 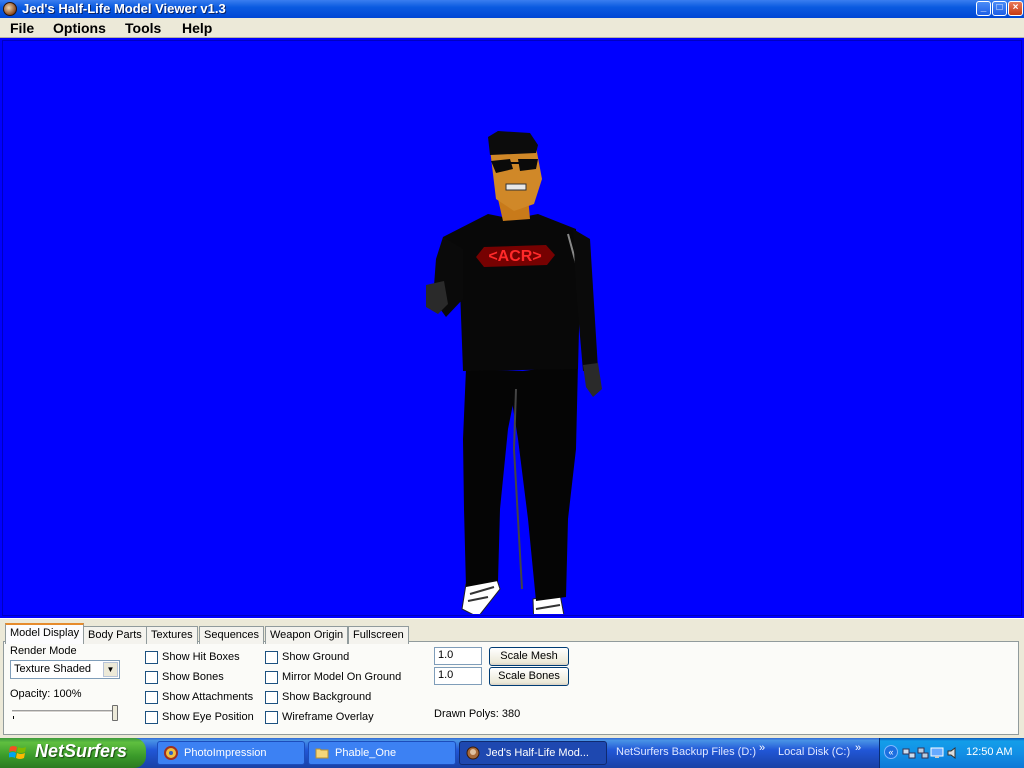 What do you see at coordinates (124, 8) in the screenshot?
I see `window-title: Jed's Half-Life Model Viewer v1.3` at bounding box center [124, 8].